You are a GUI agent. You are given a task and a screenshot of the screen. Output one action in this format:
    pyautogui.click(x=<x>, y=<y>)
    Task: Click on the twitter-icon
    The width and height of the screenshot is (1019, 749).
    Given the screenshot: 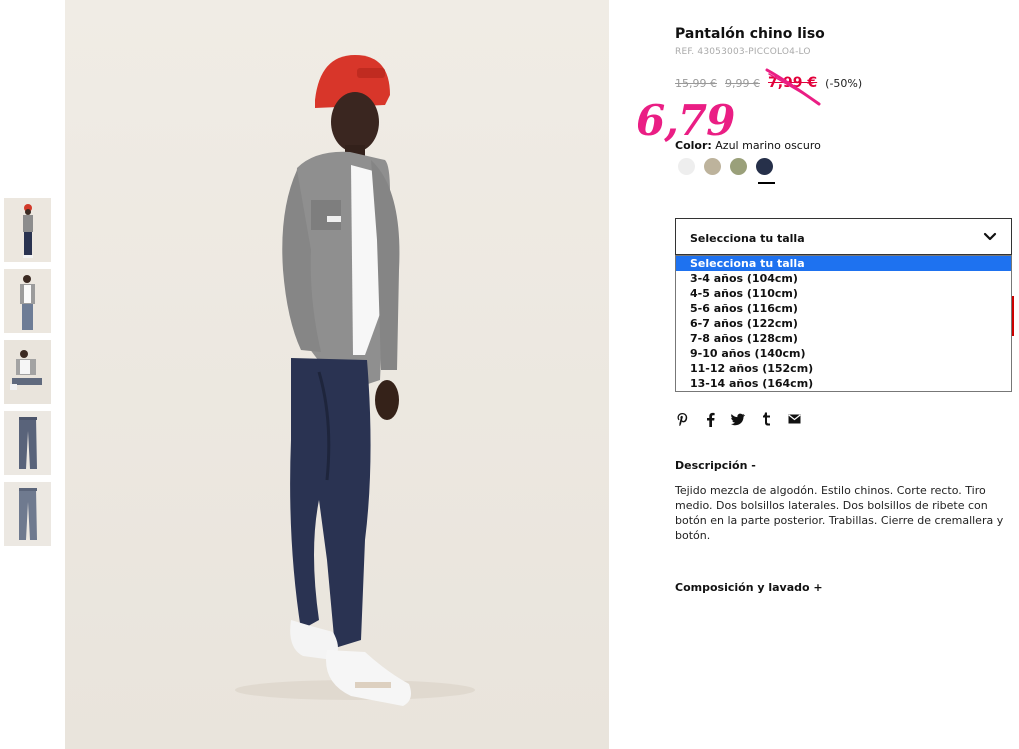 What is the action you would take?
    pyautogui.click(x=738, y=419)
    